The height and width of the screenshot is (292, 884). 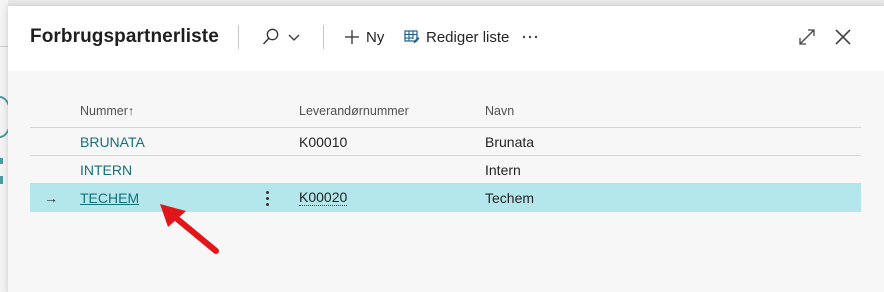 I want to click on column-header-name: Navn, so click(x=499, y=111).